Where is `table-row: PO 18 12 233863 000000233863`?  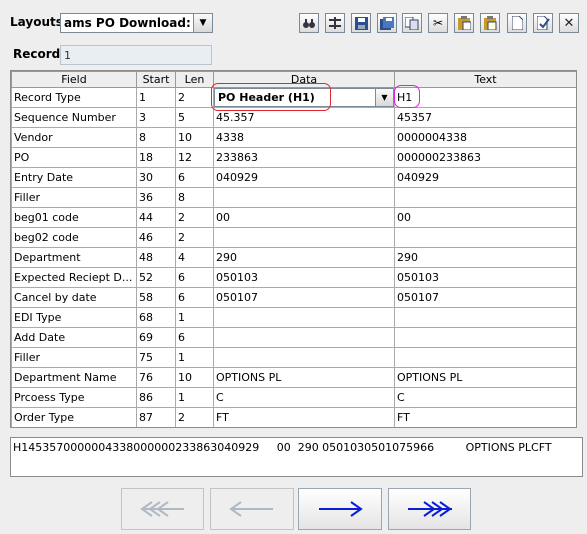
table-row: PO 18 12 233863 000000233863 is located at coordinates (293, 157).